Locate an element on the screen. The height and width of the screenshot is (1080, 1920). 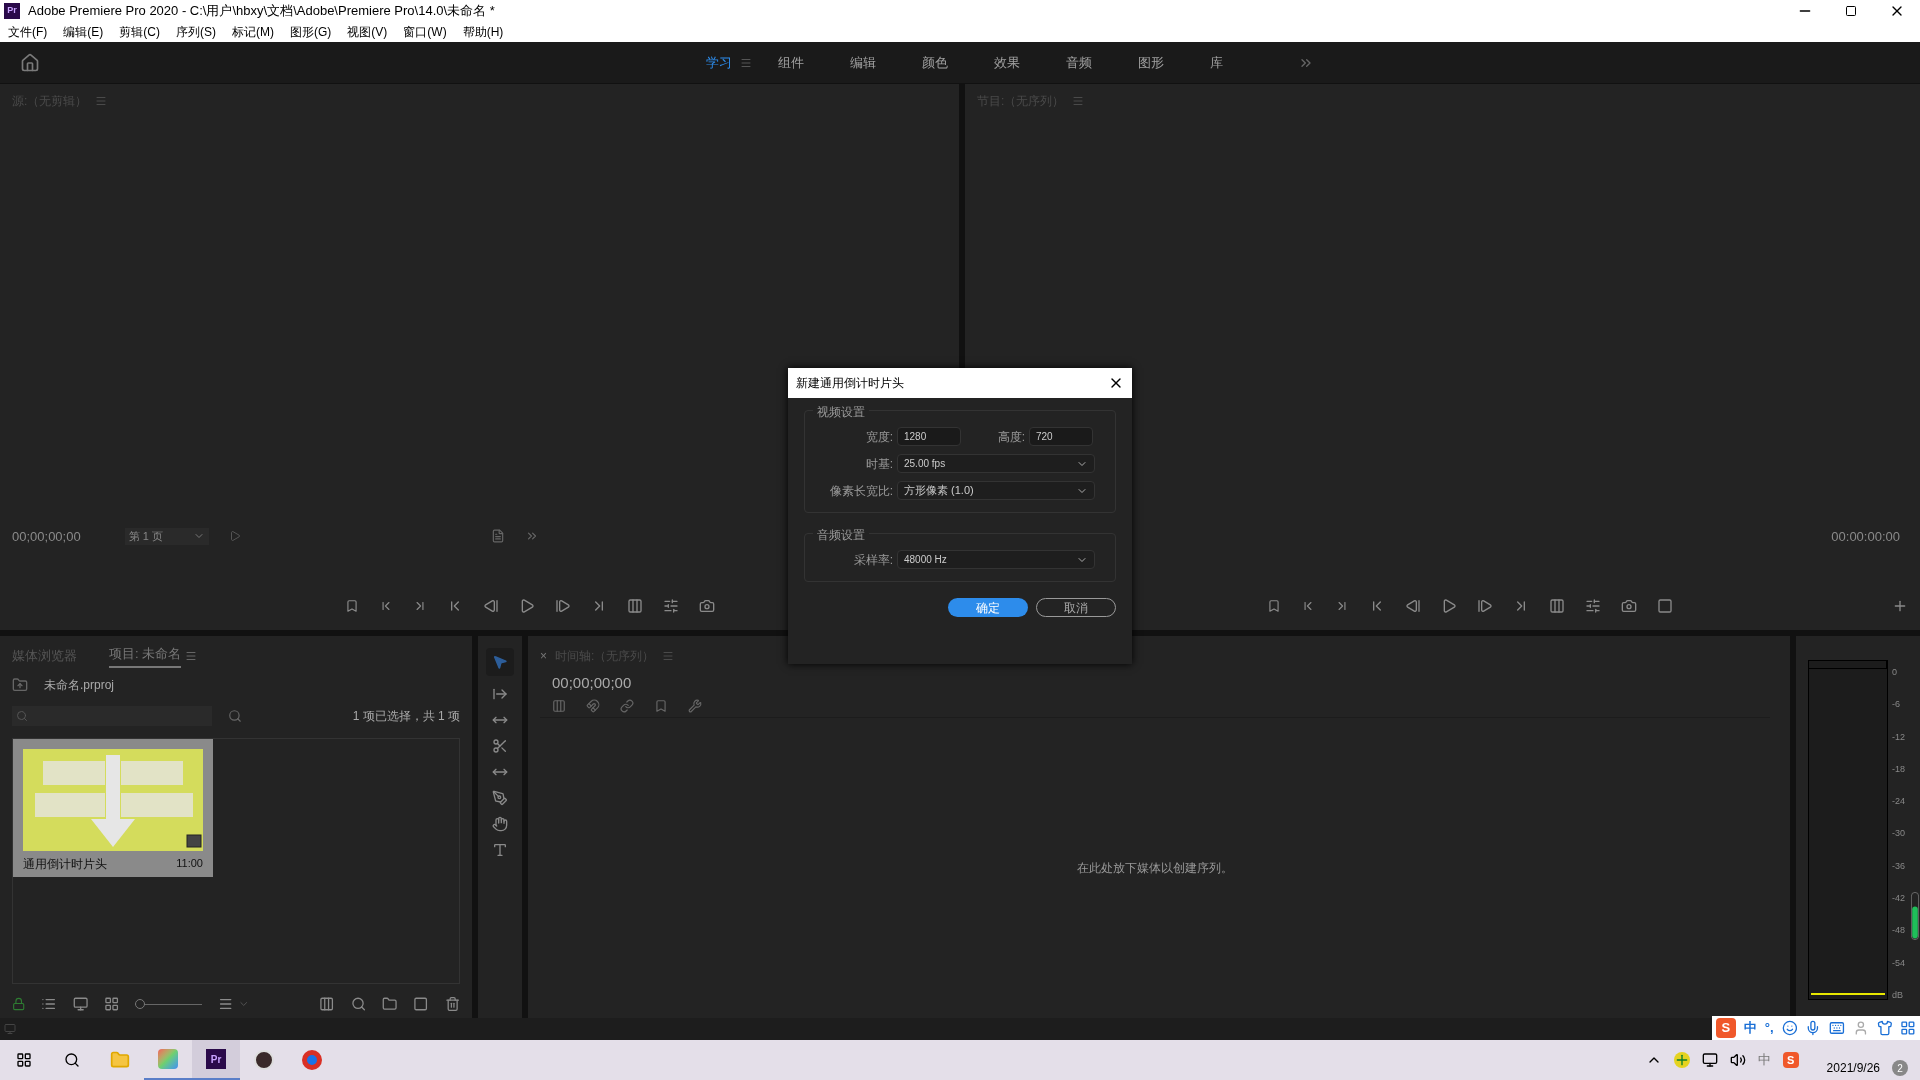
menu-item: 标记(M) is located at coordinates (253, 32).